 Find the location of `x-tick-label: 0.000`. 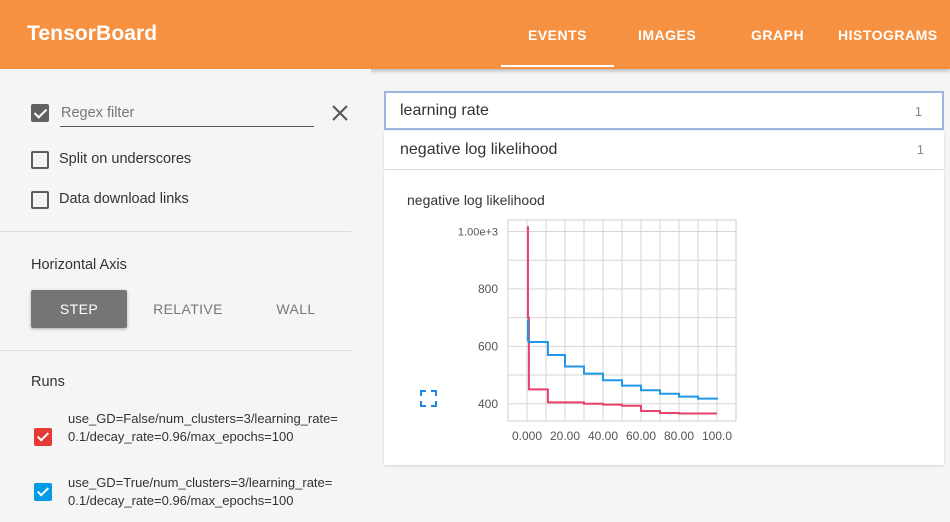

x-tick-label: 0.000 is located at coordinates (527, 436).